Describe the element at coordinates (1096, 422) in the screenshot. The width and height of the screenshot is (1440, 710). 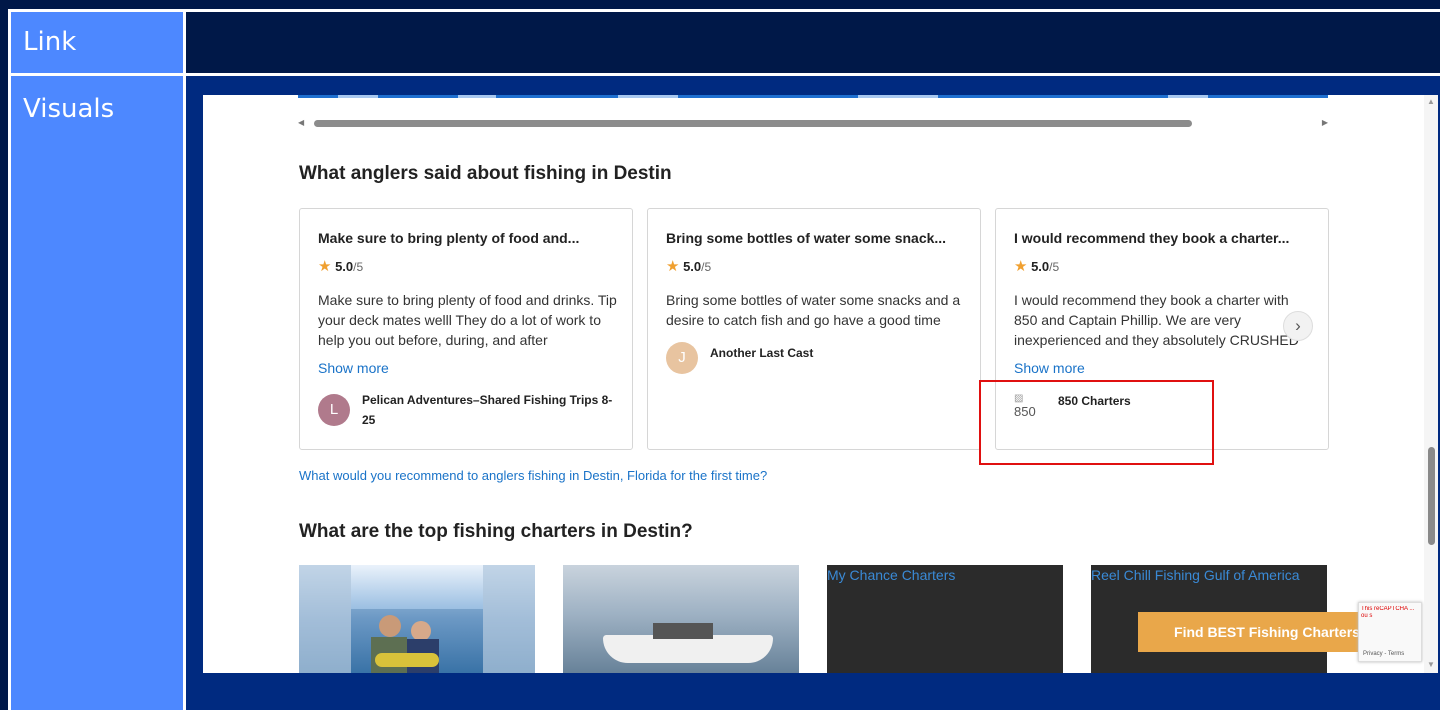
I see `highlight-annotation-box` at that location.